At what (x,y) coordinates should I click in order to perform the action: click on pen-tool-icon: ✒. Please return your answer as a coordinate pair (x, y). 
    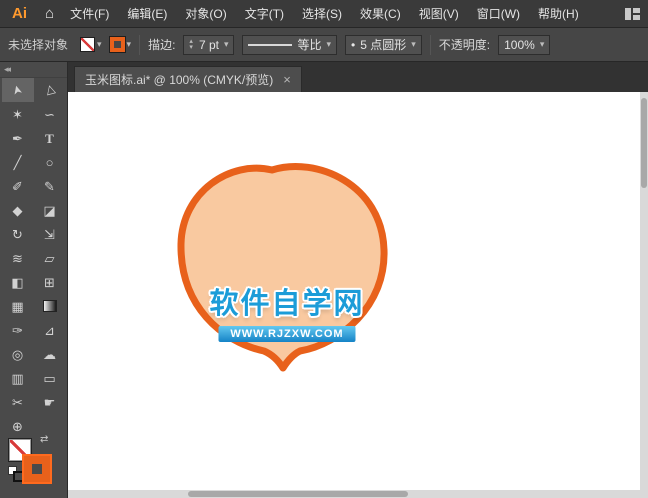
    Looking at the image, I should click on (17, 138).